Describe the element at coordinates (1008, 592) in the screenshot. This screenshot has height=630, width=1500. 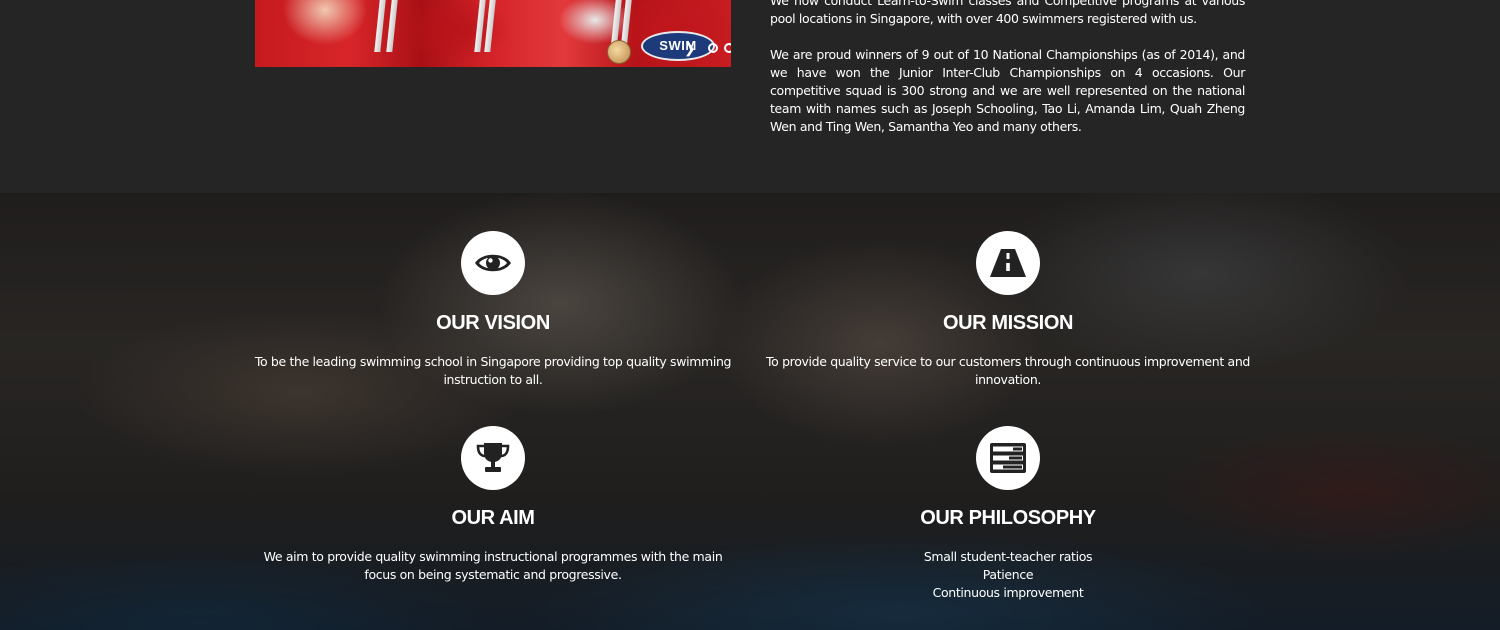
I see `philosophy-line: Continuous improvement` at that location.